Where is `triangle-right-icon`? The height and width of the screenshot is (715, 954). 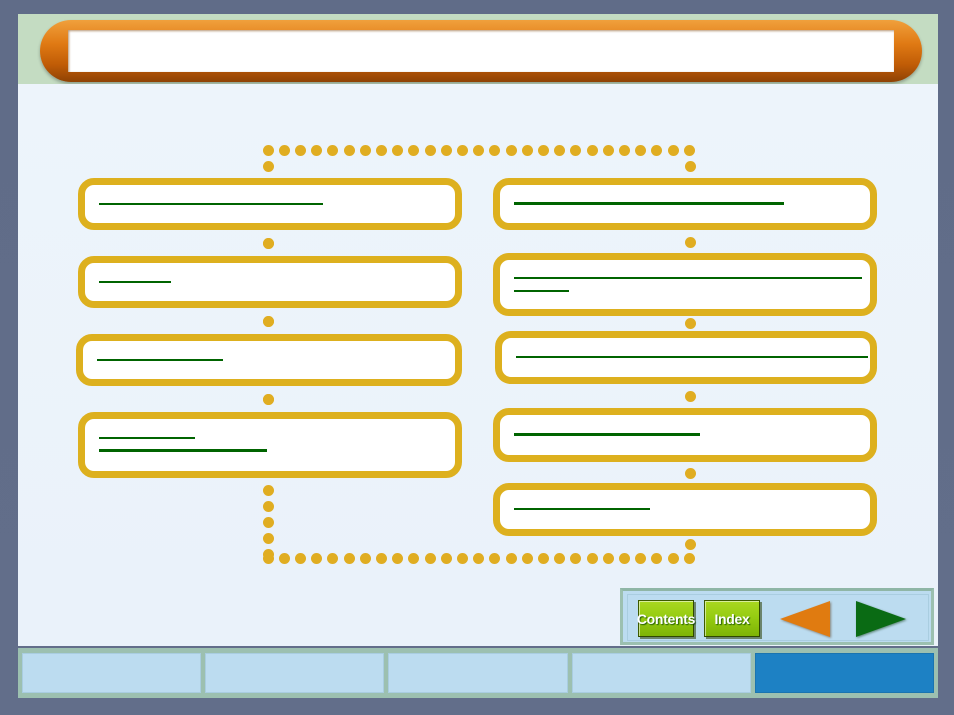
triangle-right-icon is located at coordinates (881, 619).